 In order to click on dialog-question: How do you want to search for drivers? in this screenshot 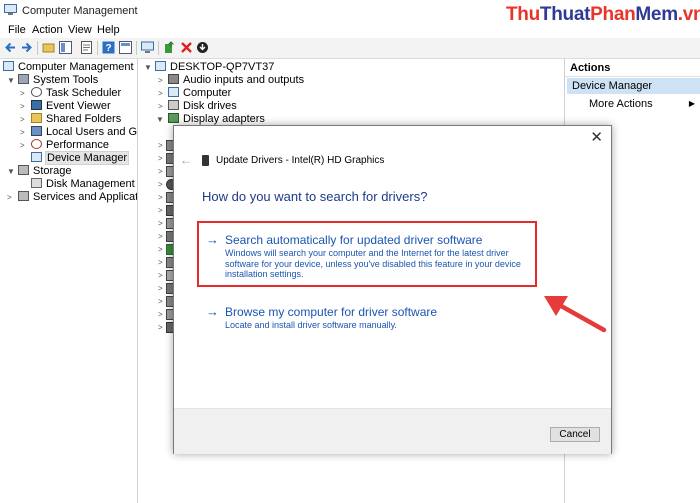, I will do `click(315, 196)`.